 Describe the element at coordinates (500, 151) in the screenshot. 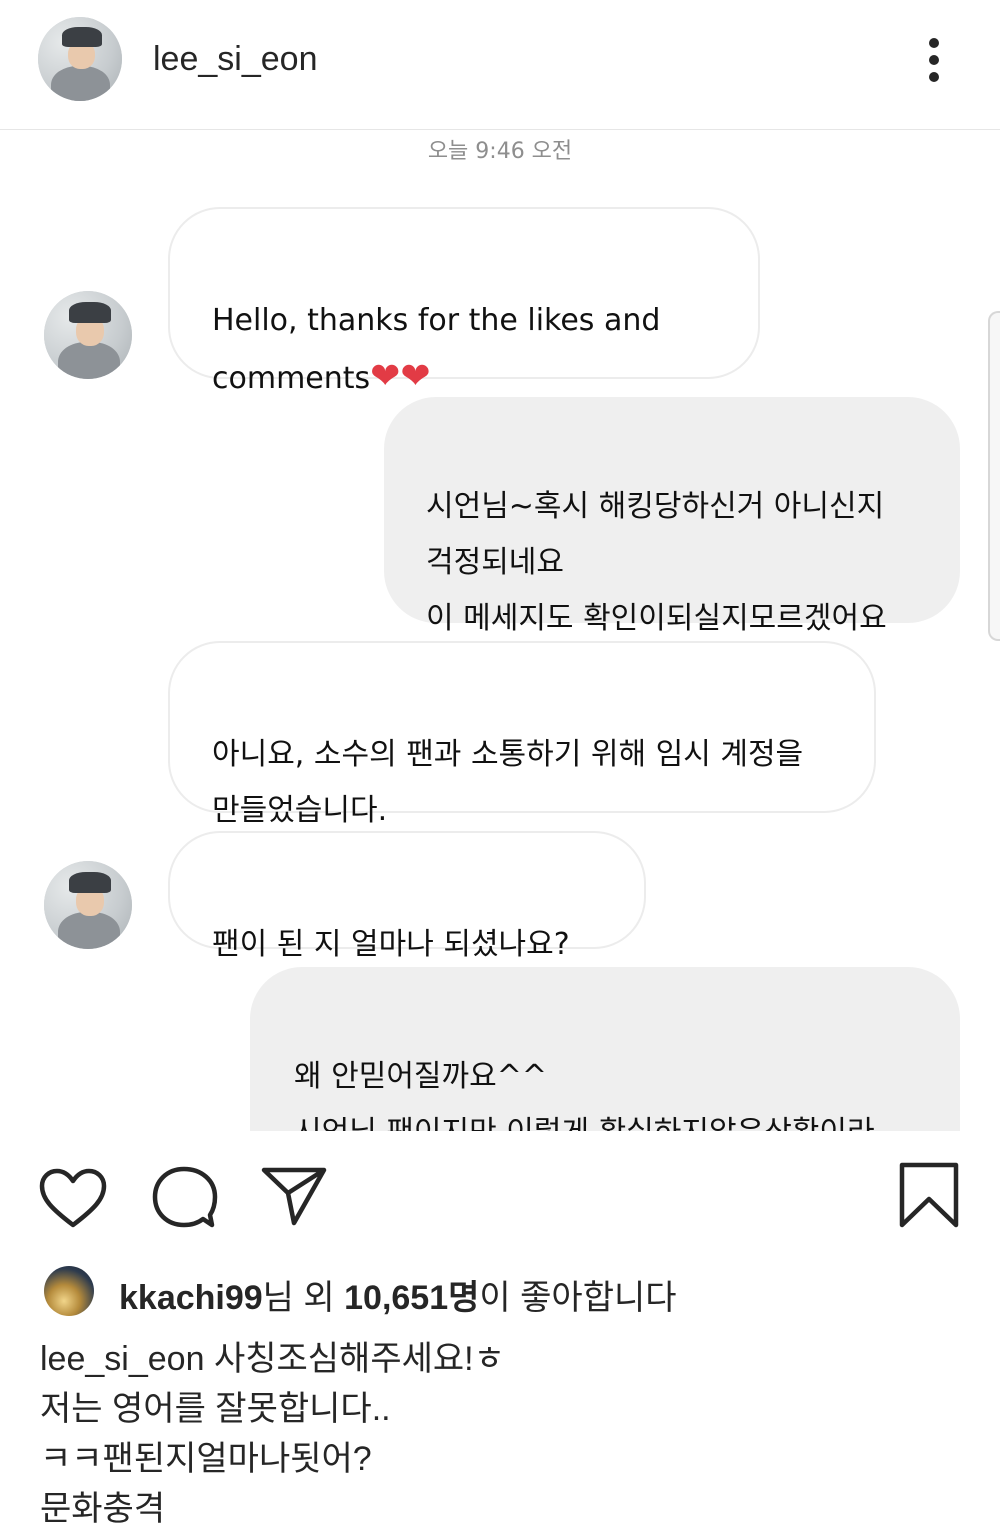

I see `chat-timestamp: 오늘 9:46 오전` at that location.